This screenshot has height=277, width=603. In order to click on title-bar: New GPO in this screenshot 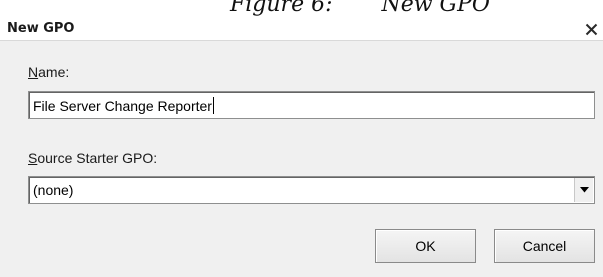, I will do `click(301, 29)`.